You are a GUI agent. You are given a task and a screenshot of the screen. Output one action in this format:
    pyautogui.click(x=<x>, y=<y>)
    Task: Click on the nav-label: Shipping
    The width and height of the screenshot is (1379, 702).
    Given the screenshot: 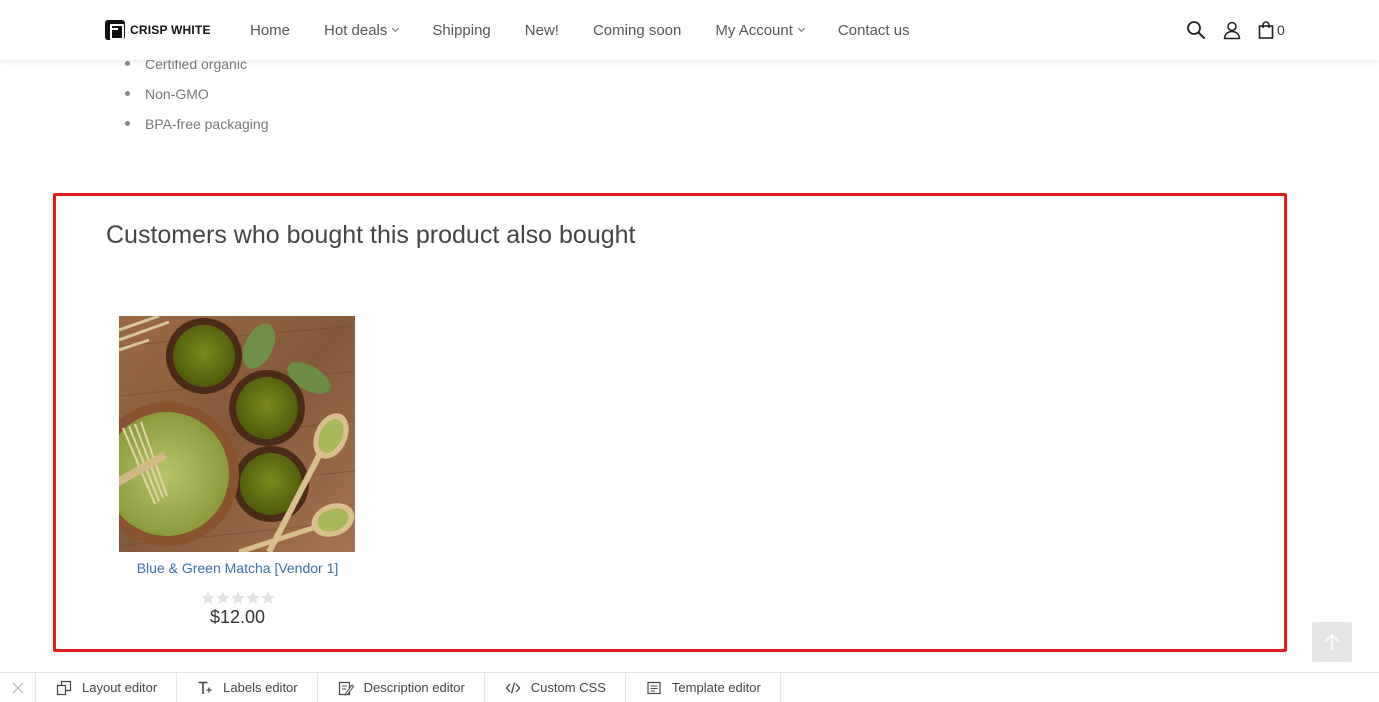 What is the action you would take?
    pyautogui.click(x=461, y=30)
    